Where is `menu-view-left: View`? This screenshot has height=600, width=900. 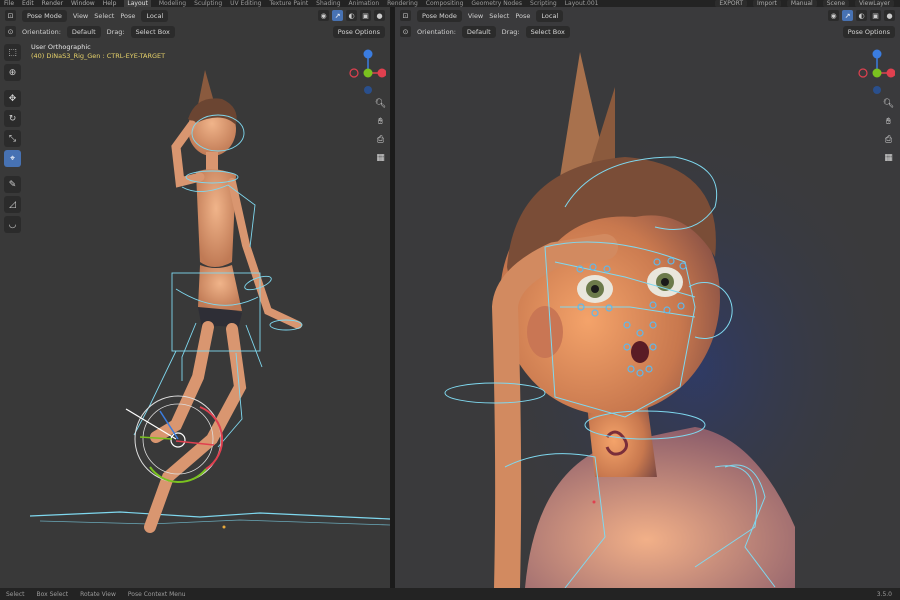 menu-view-left: View is located at coordinates (80, 16).